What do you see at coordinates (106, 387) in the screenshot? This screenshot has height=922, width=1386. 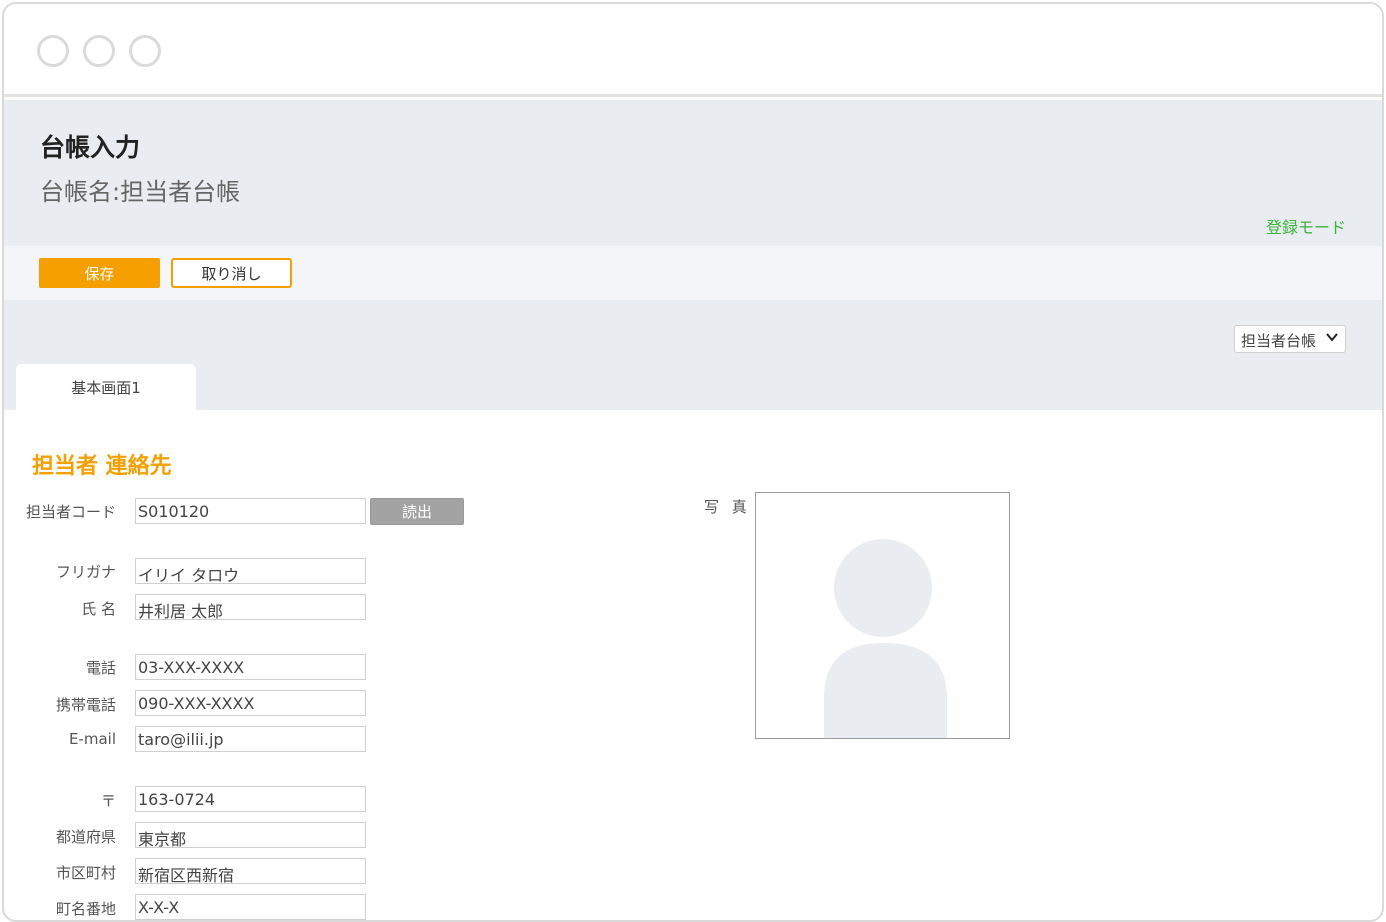 I see `tab-basic-screen-1: 基本画面1` at bounding box center [106, 387].